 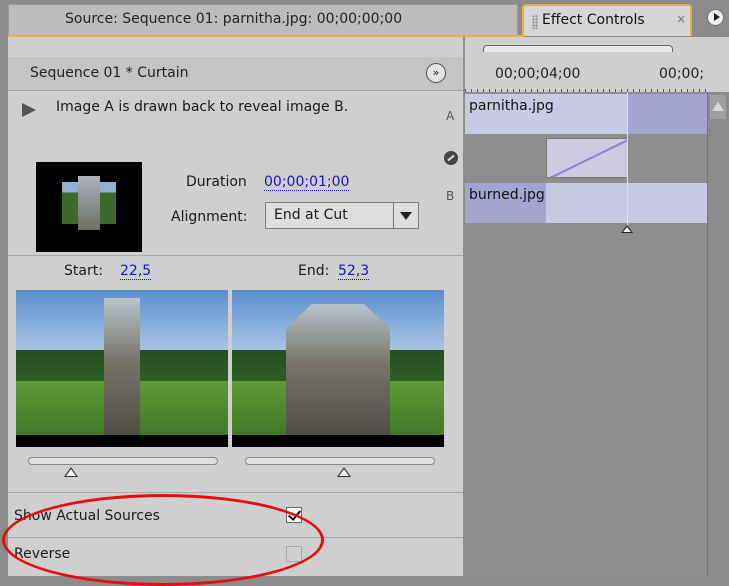 I want to click on transition-clip, so click(x=587, y=158).